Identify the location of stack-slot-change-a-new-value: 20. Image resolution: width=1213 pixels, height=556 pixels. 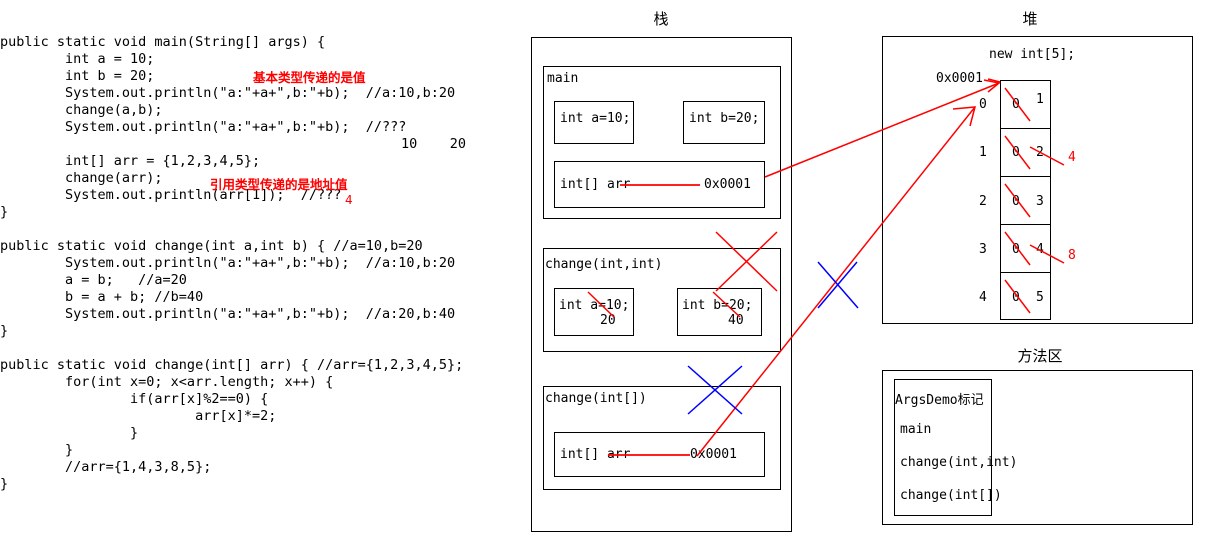
(608, 320).